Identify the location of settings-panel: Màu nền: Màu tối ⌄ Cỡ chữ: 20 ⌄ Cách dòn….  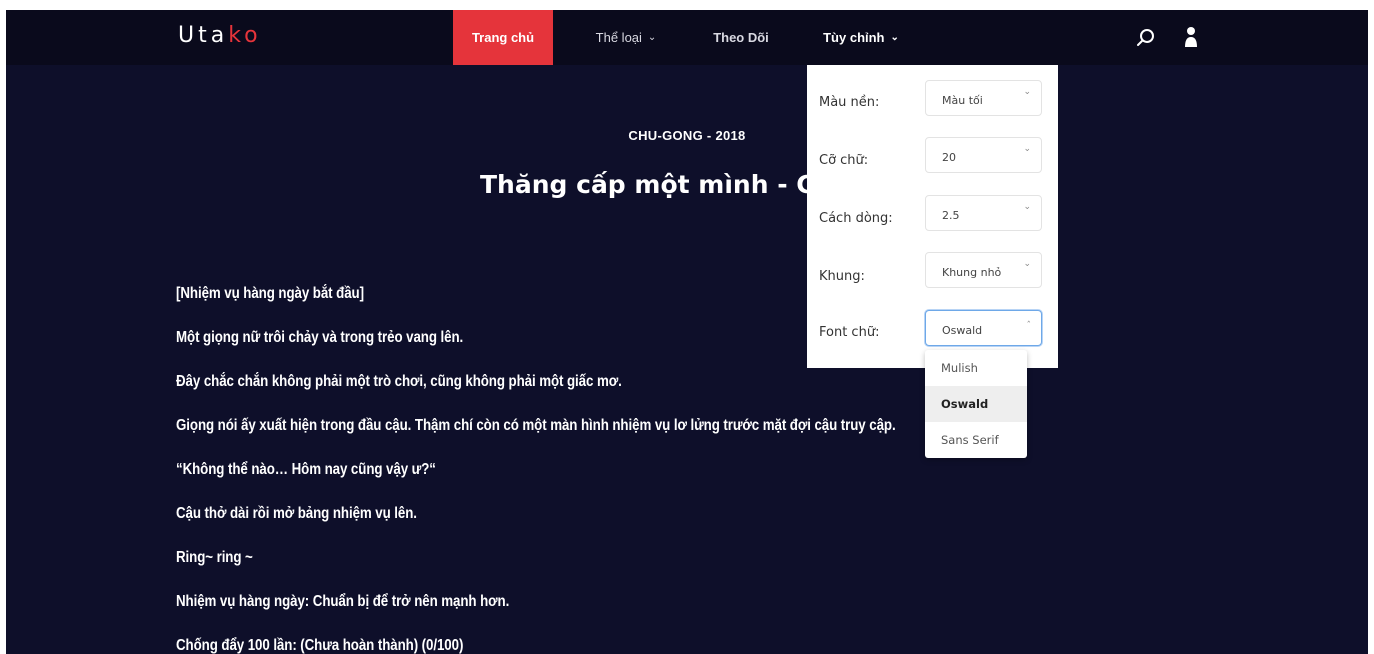
(932, 216).